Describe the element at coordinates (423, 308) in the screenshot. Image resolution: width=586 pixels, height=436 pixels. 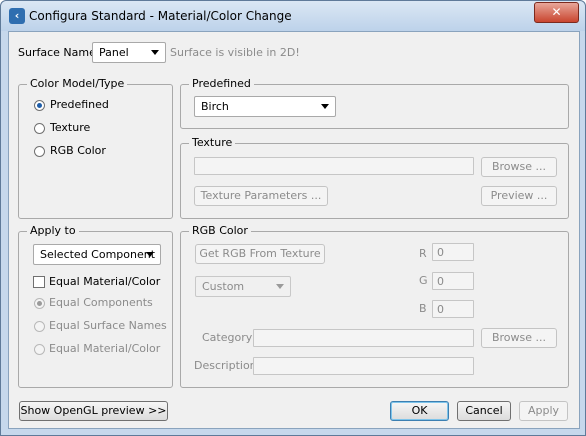
I see `b-label: B` at that location.